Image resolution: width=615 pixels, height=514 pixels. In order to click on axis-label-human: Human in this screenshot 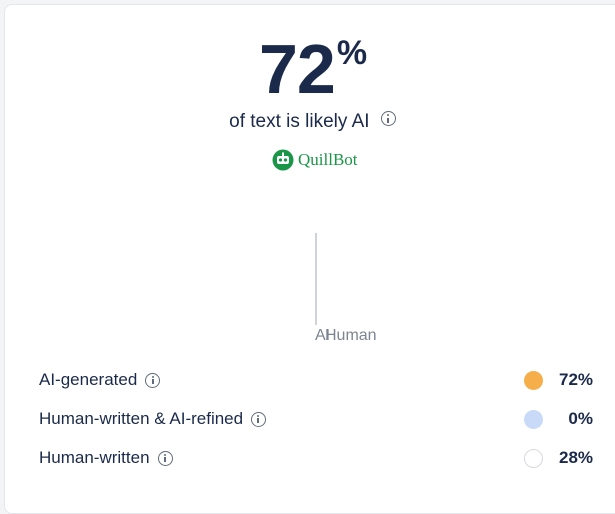, I will do `click(351, 335)`.